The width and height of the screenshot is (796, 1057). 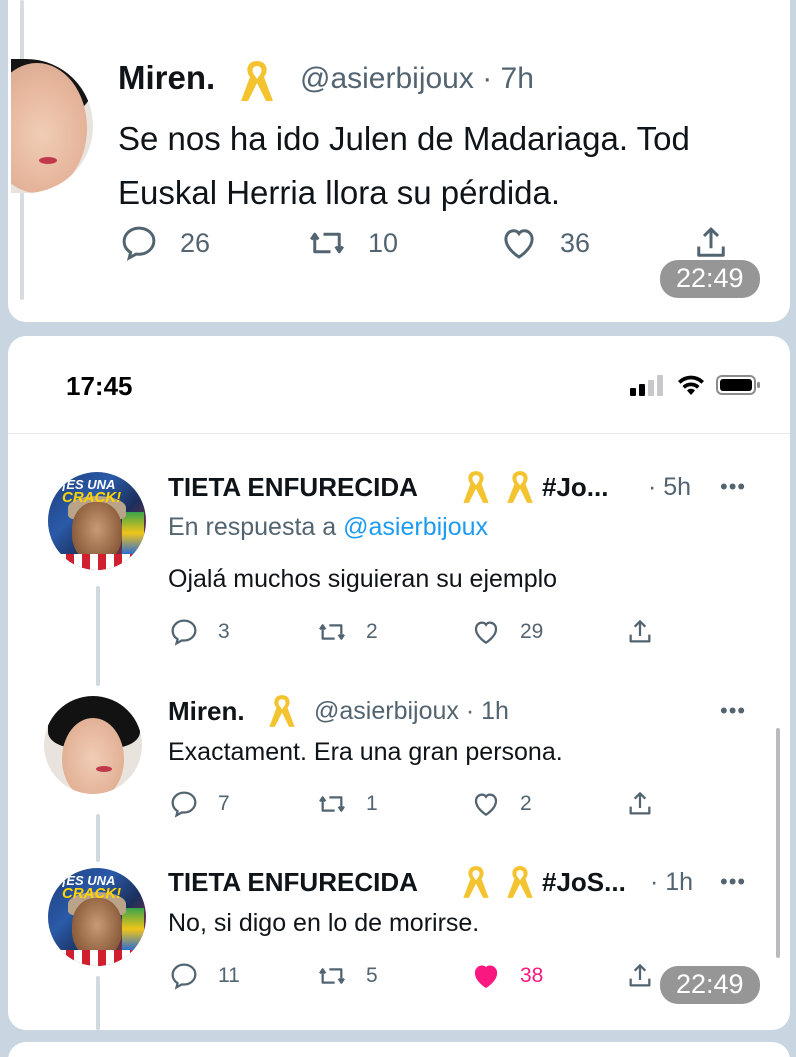 What do you see at coordinates (415, 527) in the screenshot?
I see `reply-handle-link: @asierbijoux` at bounding box center [415, 527].